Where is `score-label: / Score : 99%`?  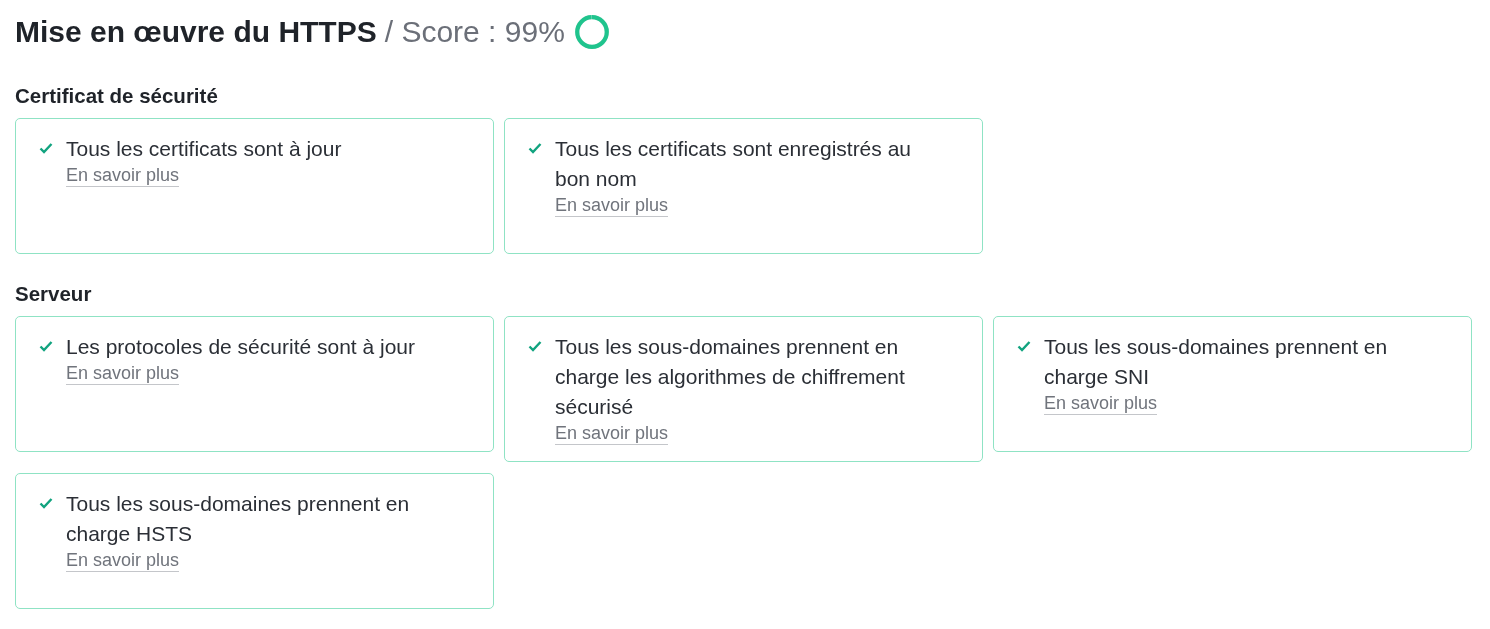 score-label: / Score : 99% is located at coordinates (474, 32).